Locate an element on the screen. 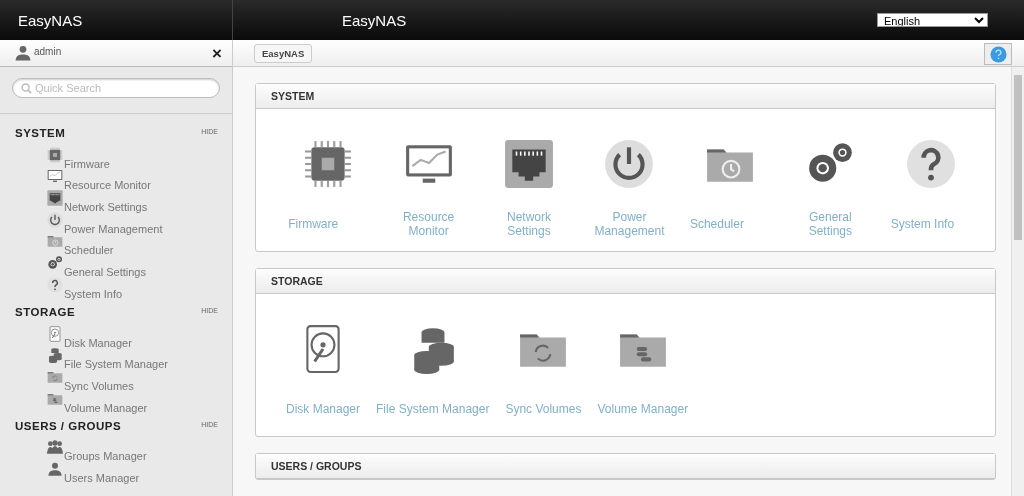  help-button is located at coordinates (998, 54).